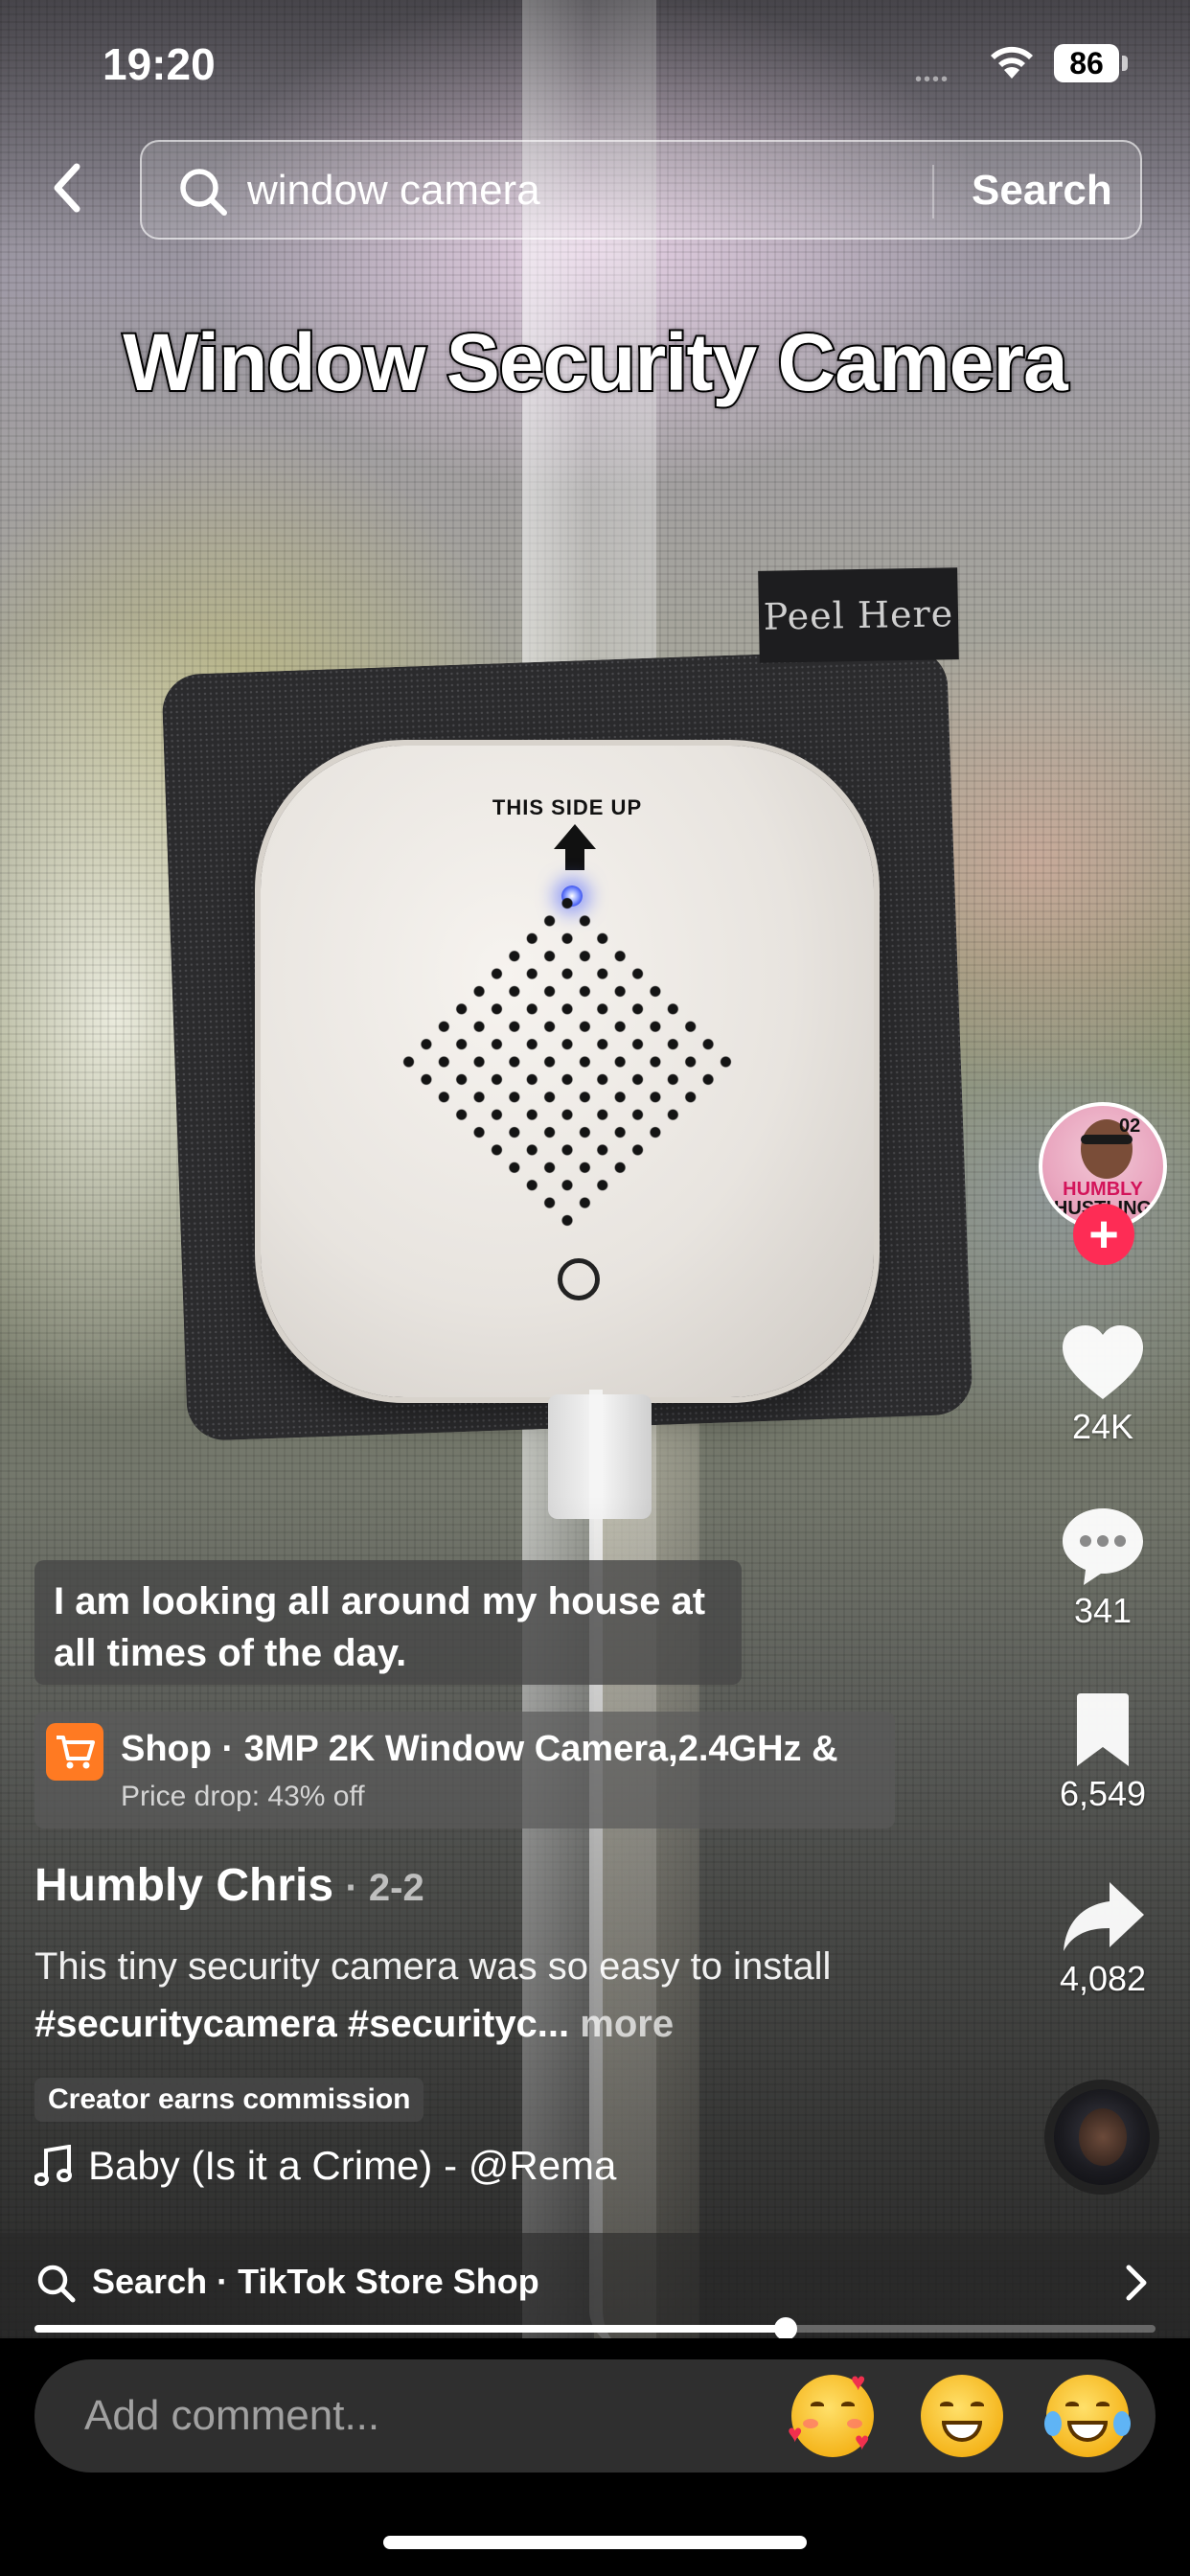 The width and height of the screenshot is (1190, 2576). Describe the element at coordinates (243, 1796) in the screenshot. I see `shop-price-drop: Price drop: 43% off` at that location.